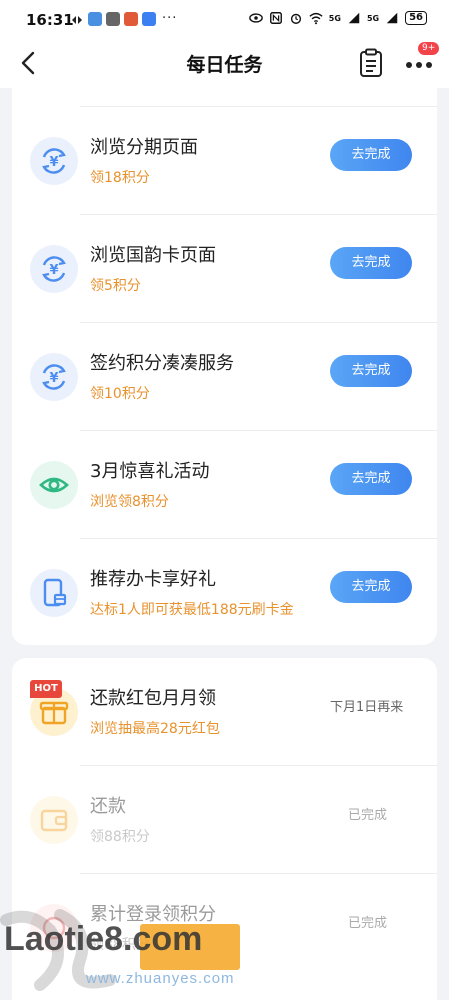 The image size is (449, 1000). Describe the element at coordinates (113, 18) in the screenshot. I see `bank-icon` at that location.